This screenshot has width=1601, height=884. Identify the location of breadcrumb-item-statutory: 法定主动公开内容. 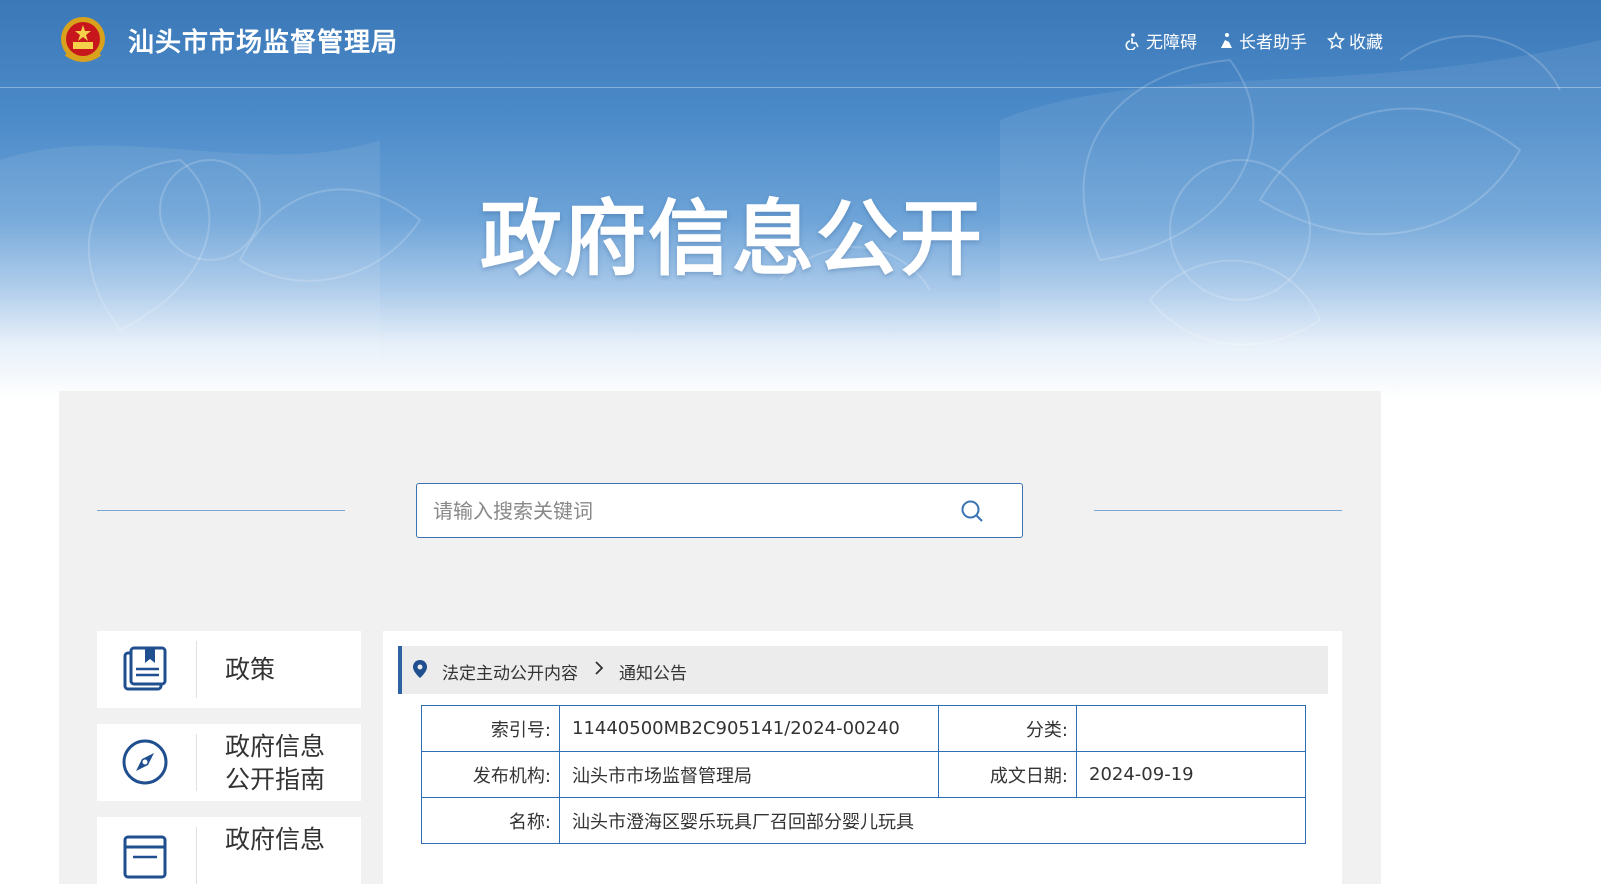
(510, 671).